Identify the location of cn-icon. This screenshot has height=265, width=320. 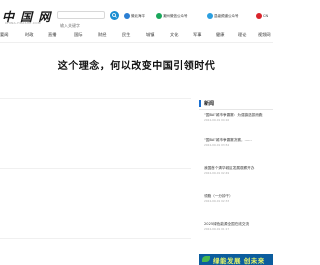
(259, 16).